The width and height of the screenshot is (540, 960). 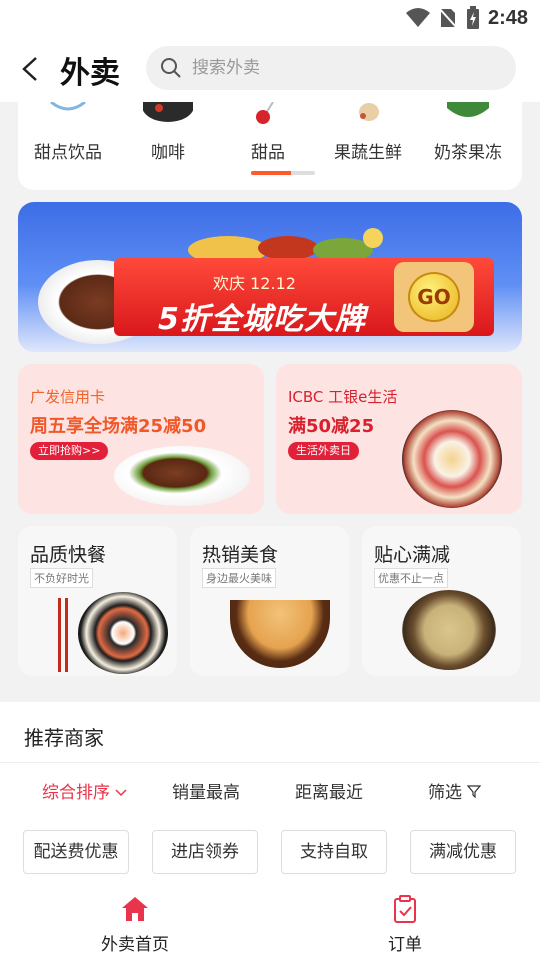 I want to click on promo-card-gdb: 广发信用卡 周五享全场满25减50 立即抢购>>, so click(x=141, y=439).